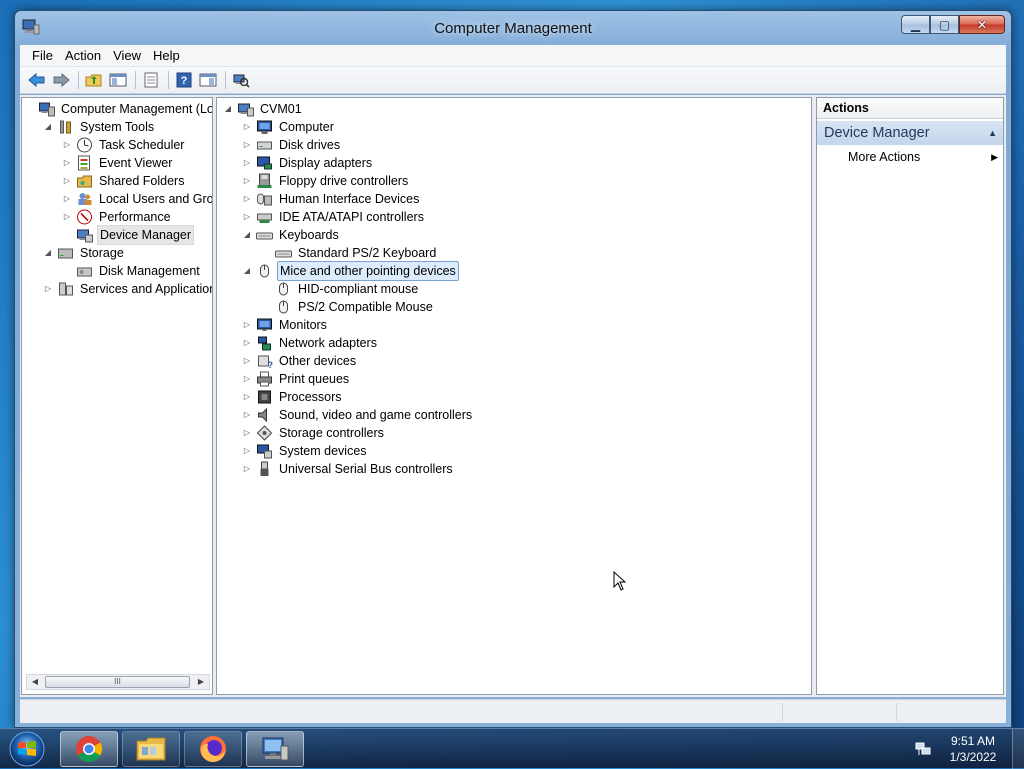 The width and height of the screenshot is (1024, 769). I want to click on properties-button, so click(151, 80).